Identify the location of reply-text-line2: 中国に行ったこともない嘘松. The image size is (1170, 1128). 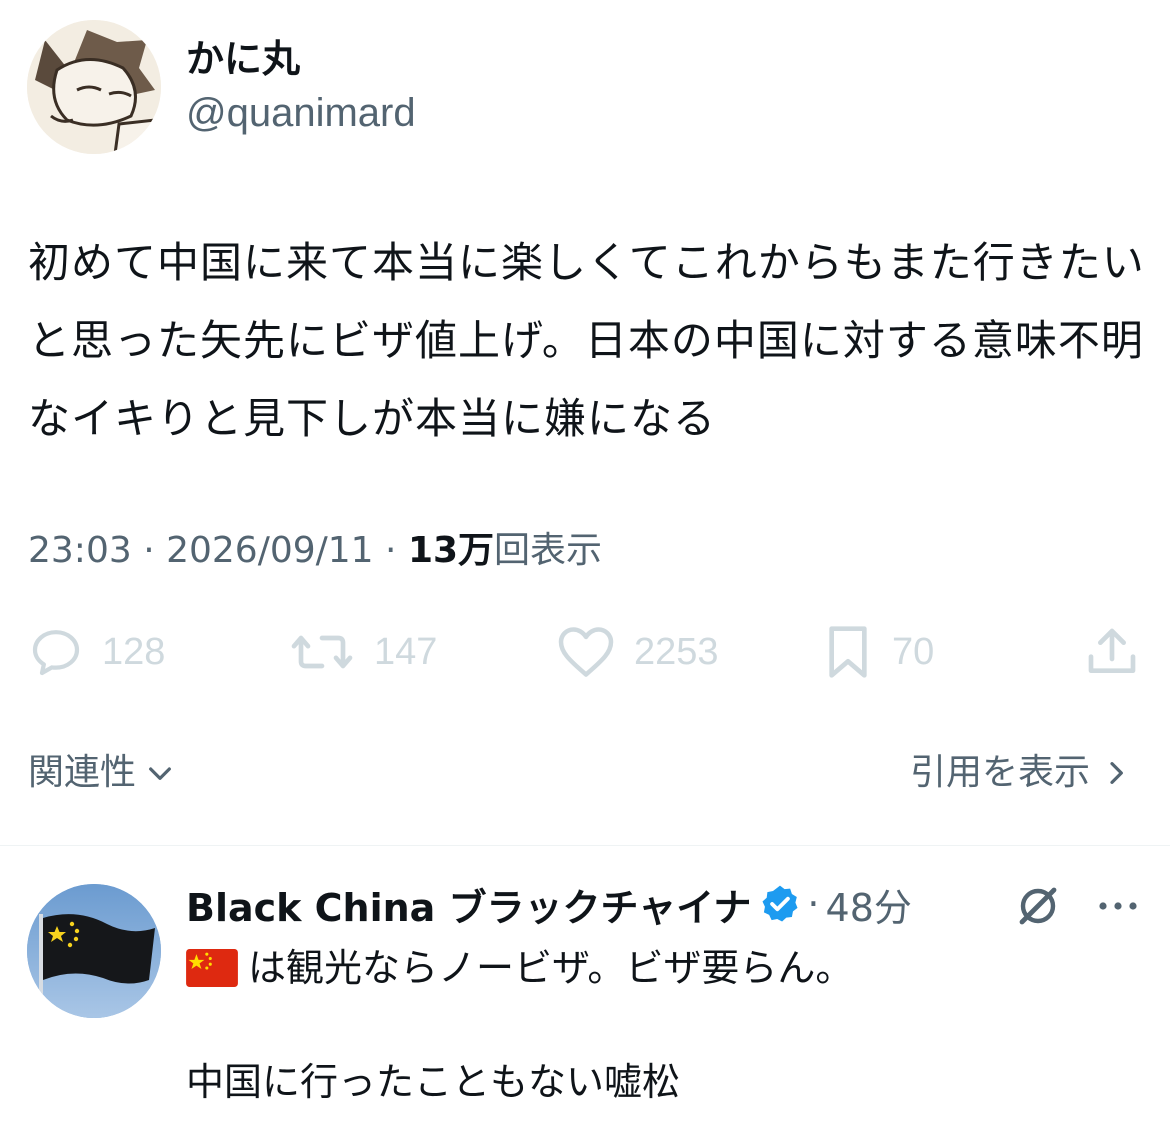
(433, 1082).